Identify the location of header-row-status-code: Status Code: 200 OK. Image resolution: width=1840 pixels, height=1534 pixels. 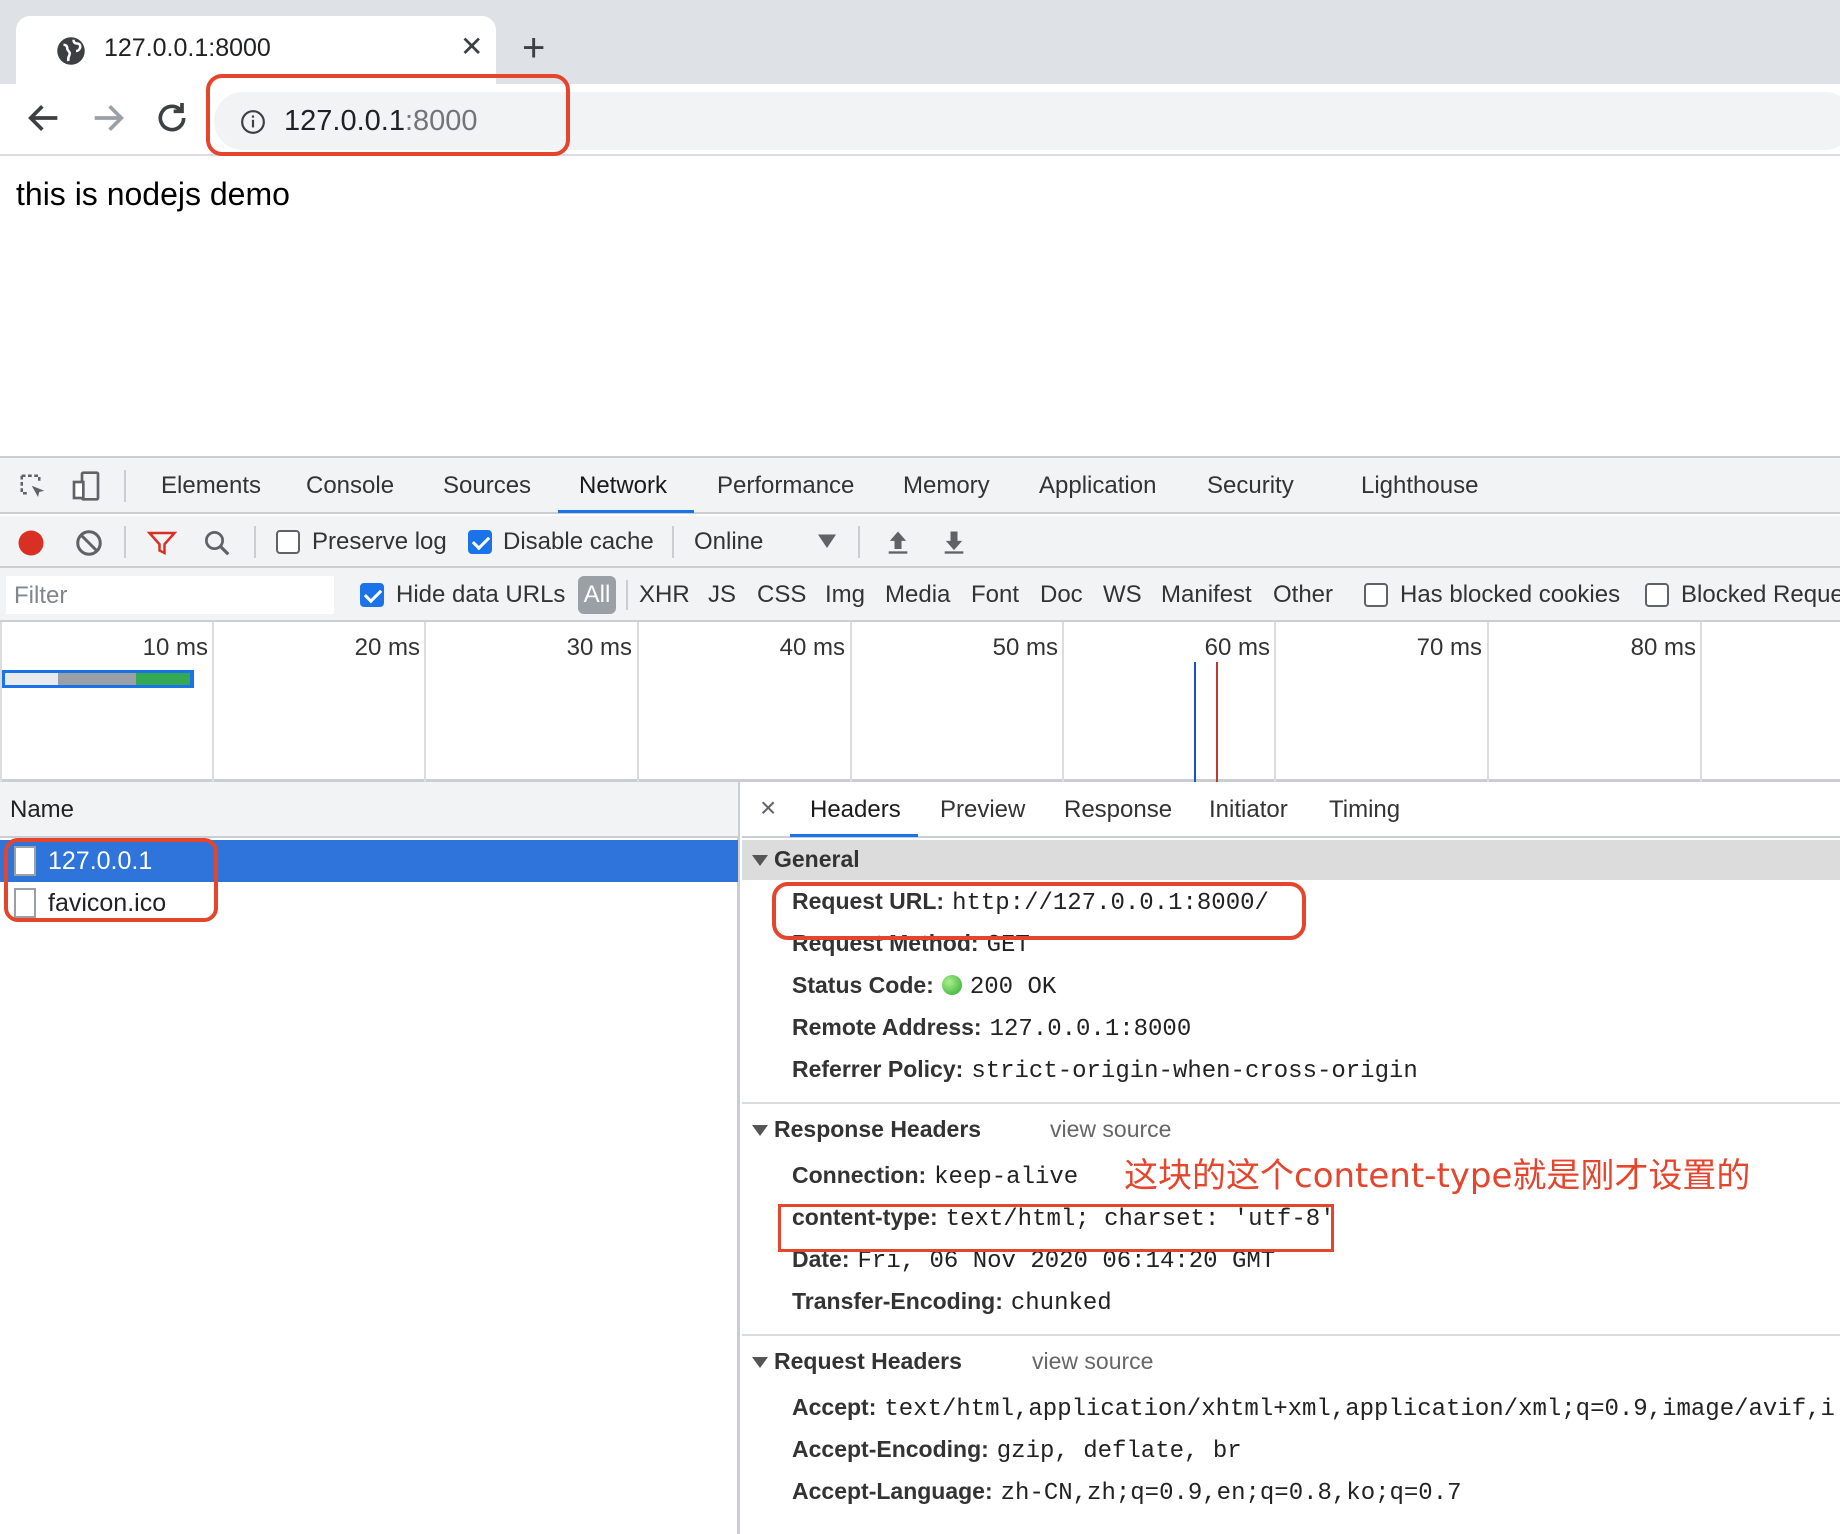
(924, 986).